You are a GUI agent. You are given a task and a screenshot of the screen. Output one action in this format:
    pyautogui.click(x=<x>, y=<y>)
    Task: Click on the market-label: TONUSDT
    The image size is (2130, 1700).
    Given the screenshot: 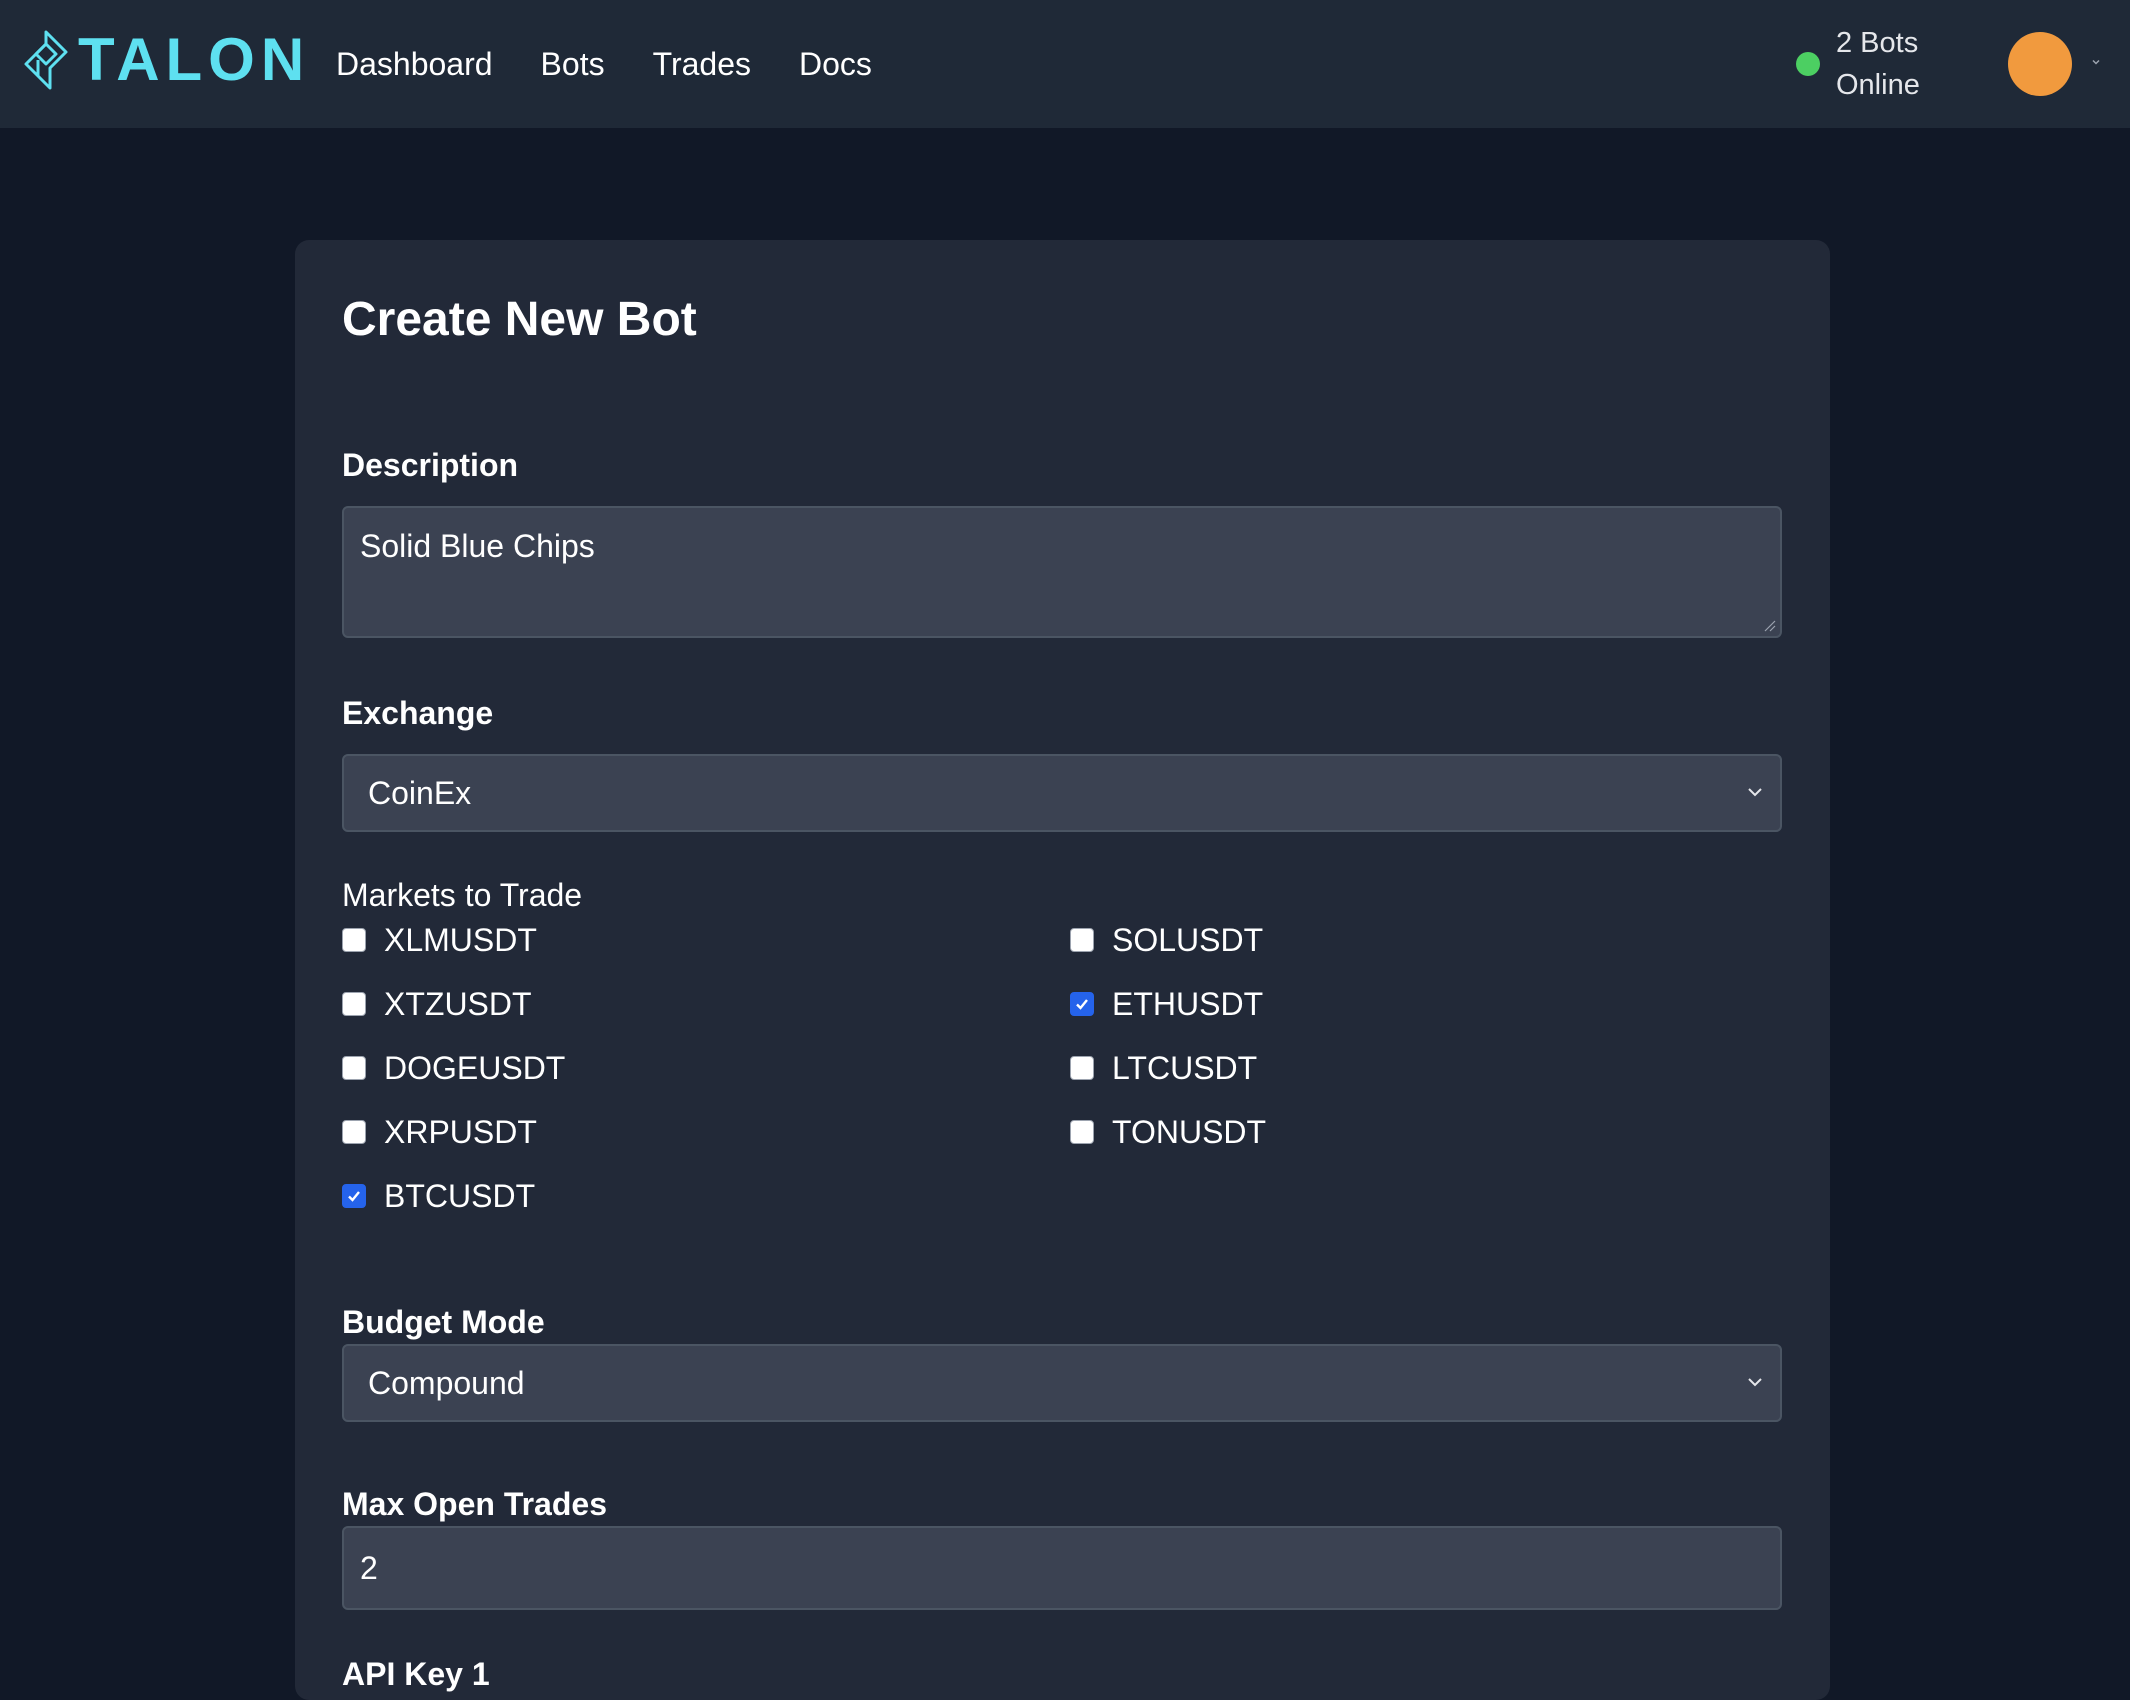 What is the action you would take?
    pyautogui.click(x=1189, y=1132)
    